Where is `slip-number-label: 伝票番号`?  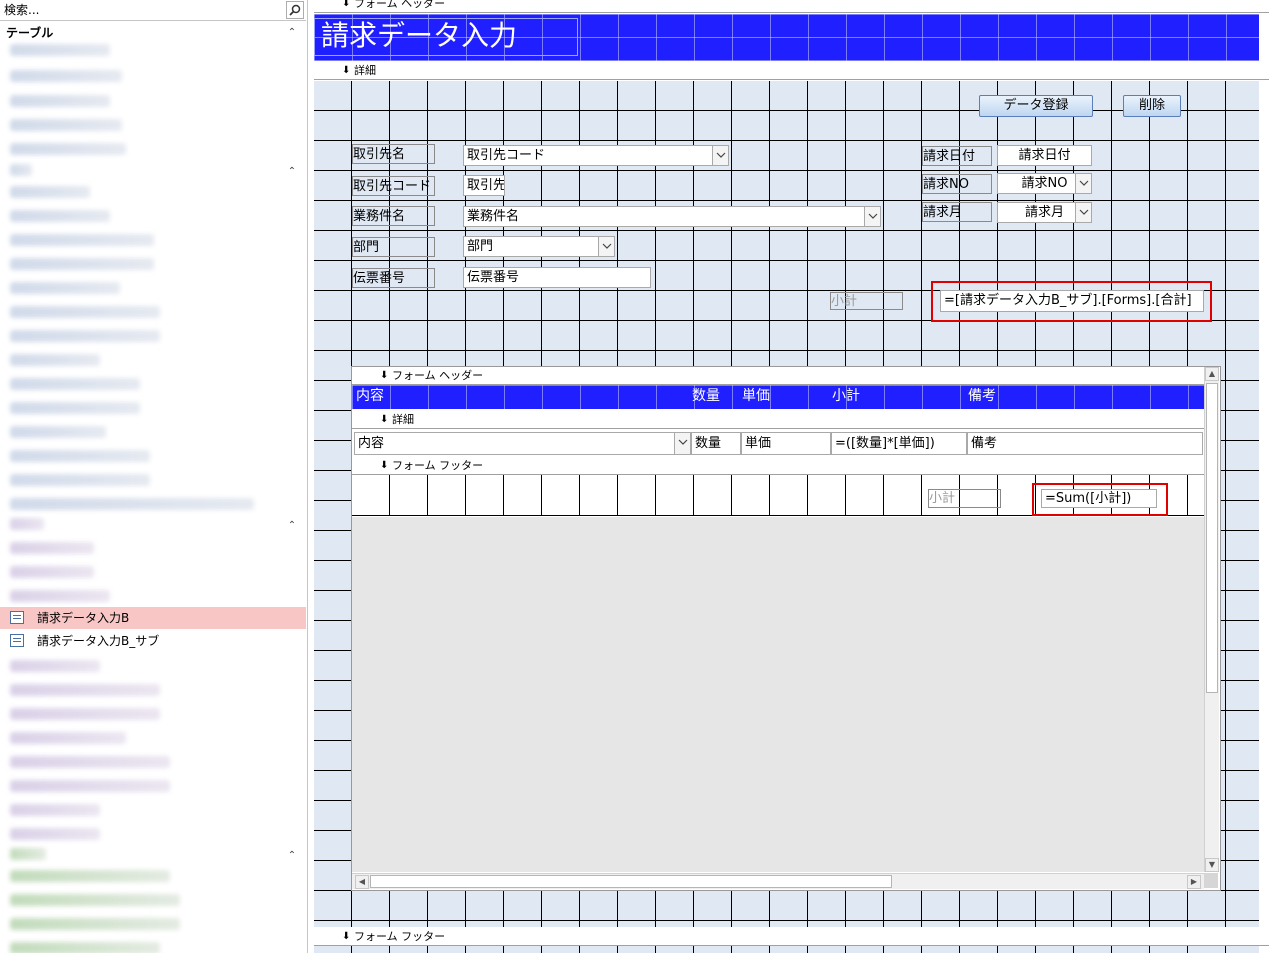
slip-number-label: 伝票番号 is located at coordinates (393, 278).